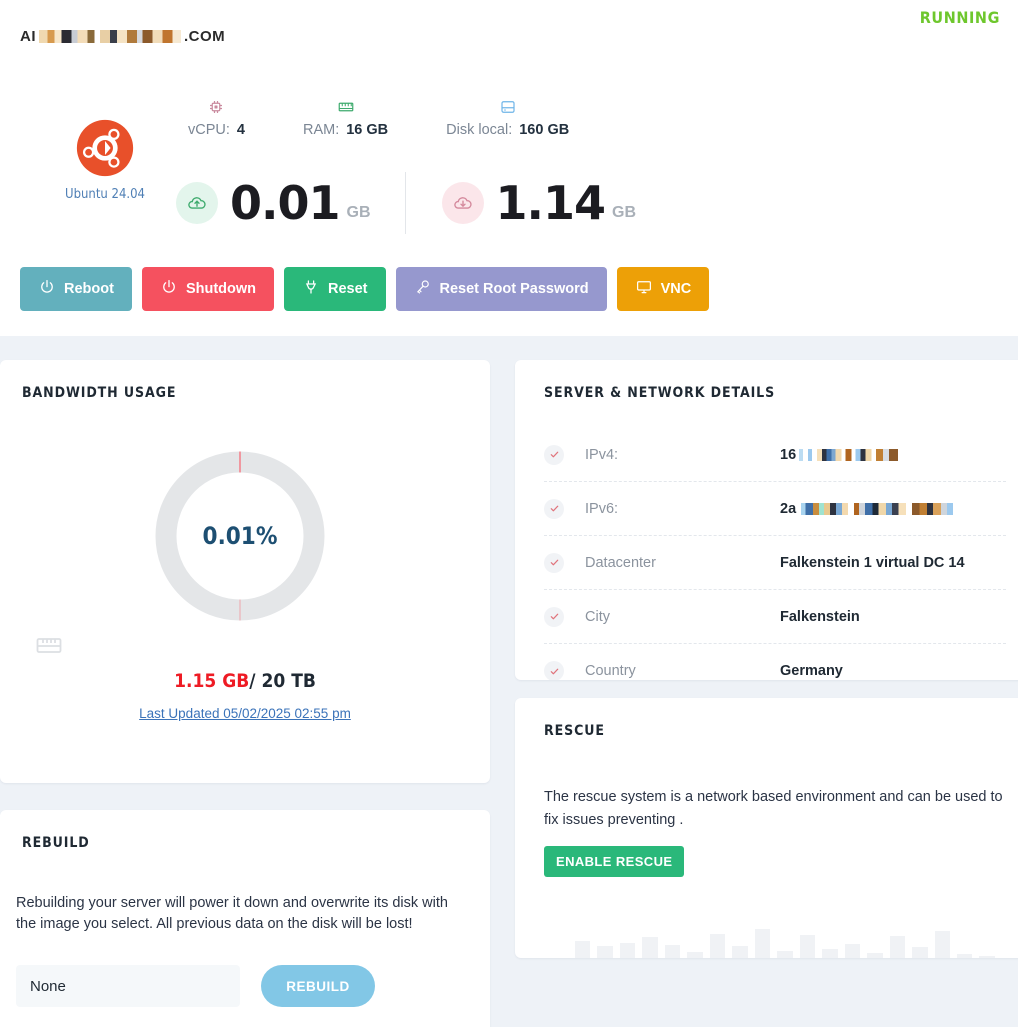  Describe the element at coordinates (321, 130) in the screenshot. I see `spec-label-ram: RAM:` at that location.